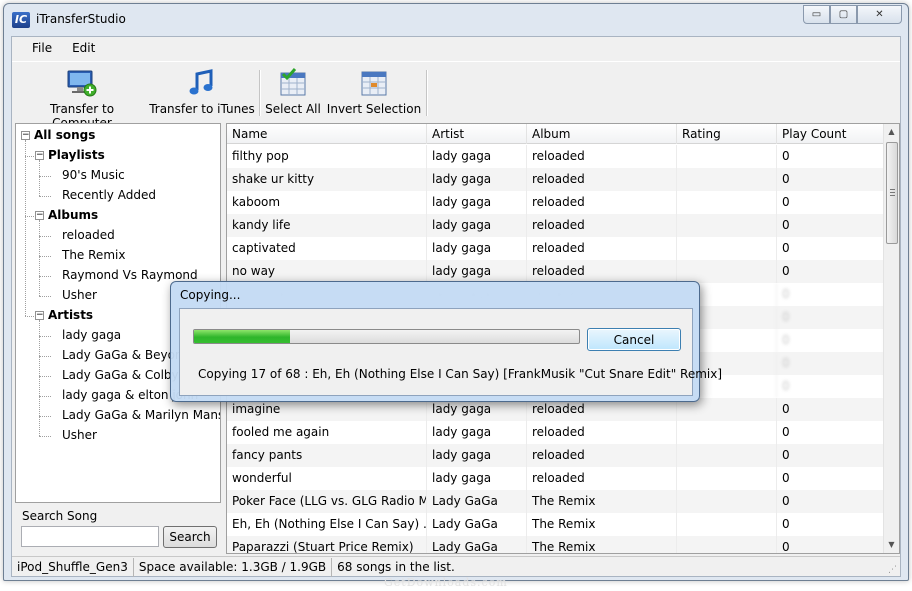 The image size is (912, 591). Describe the element at coordinates (93, 255) in the screenshot. I see `tree-album-item: The Remix` at that location.